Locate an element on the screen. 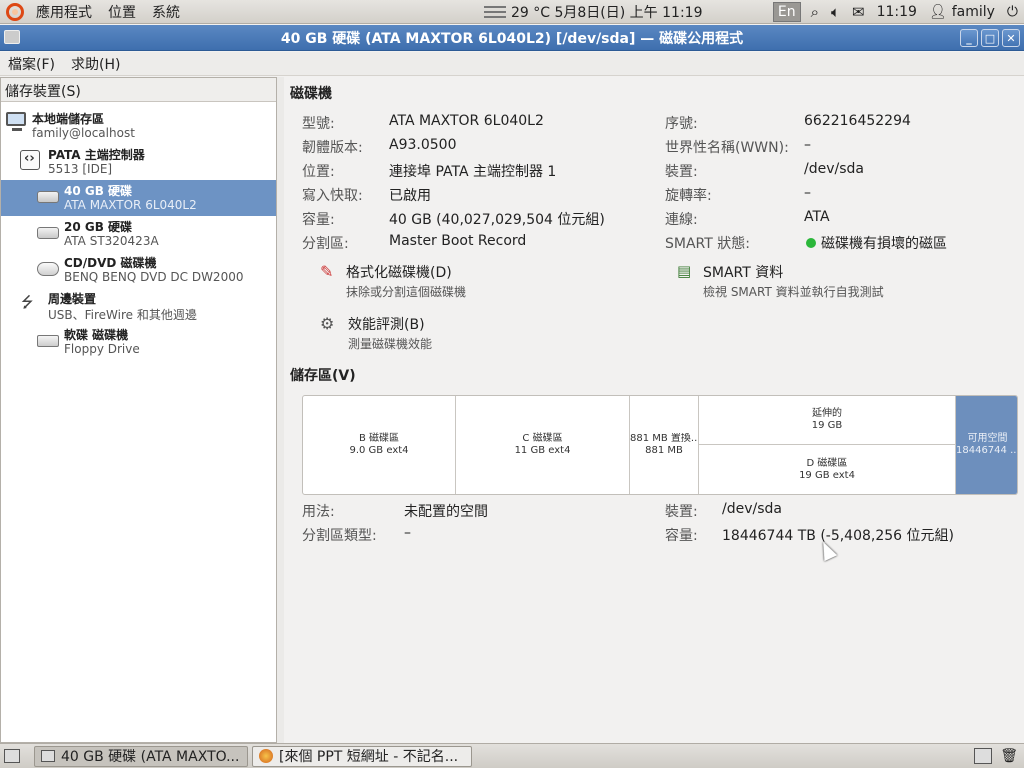  format-drive-button: ✎ 格式化磁碟機(D) 抹除或分割這個磁碟機 is located at coordinates (393, 281).